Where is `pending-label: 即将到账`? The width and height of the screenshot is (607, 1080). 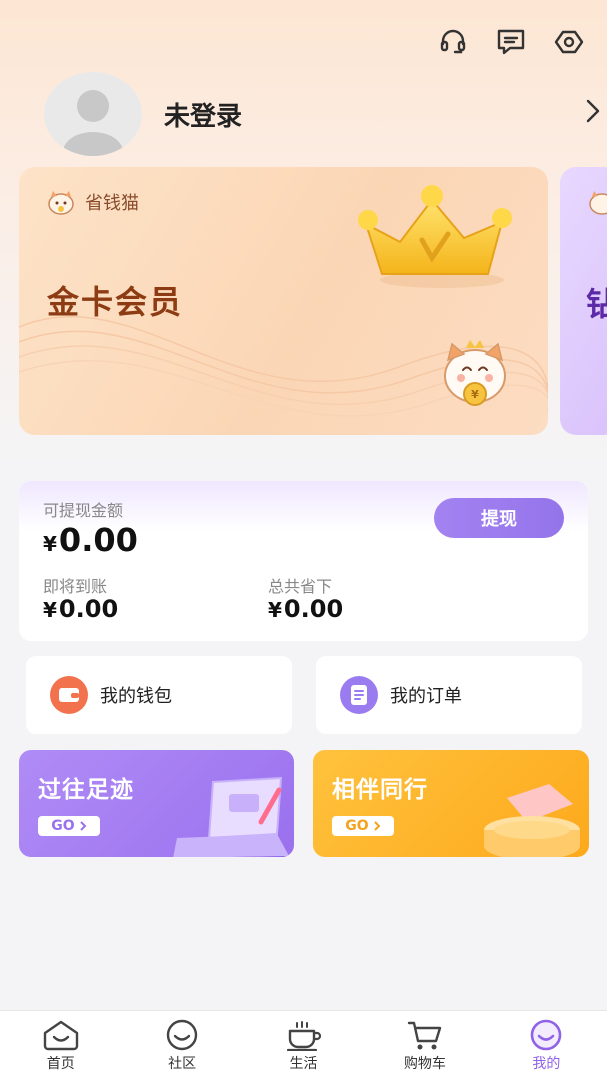 pending-label: 即将到账 is located at coordinates (75, 586).